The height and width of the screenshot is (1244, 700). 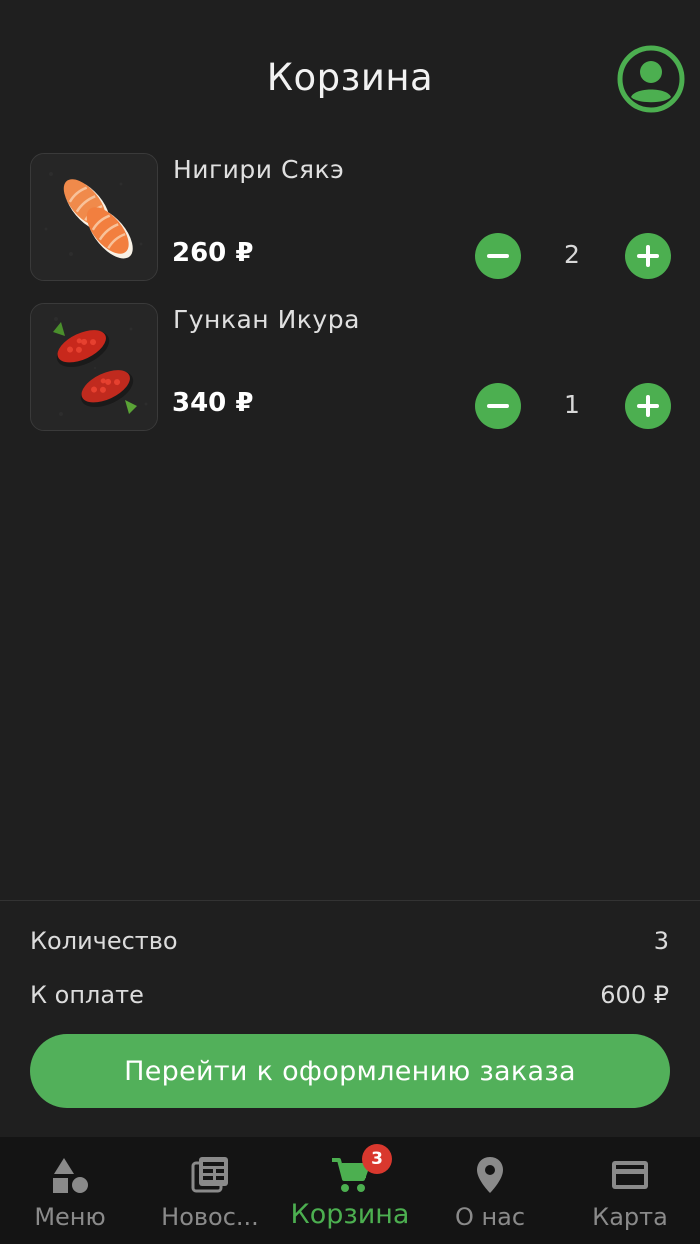 What do you see at coordinates (104, 941) in the screenshot?
I see `quantity-label: Количество` at bounding box center [104, 941].